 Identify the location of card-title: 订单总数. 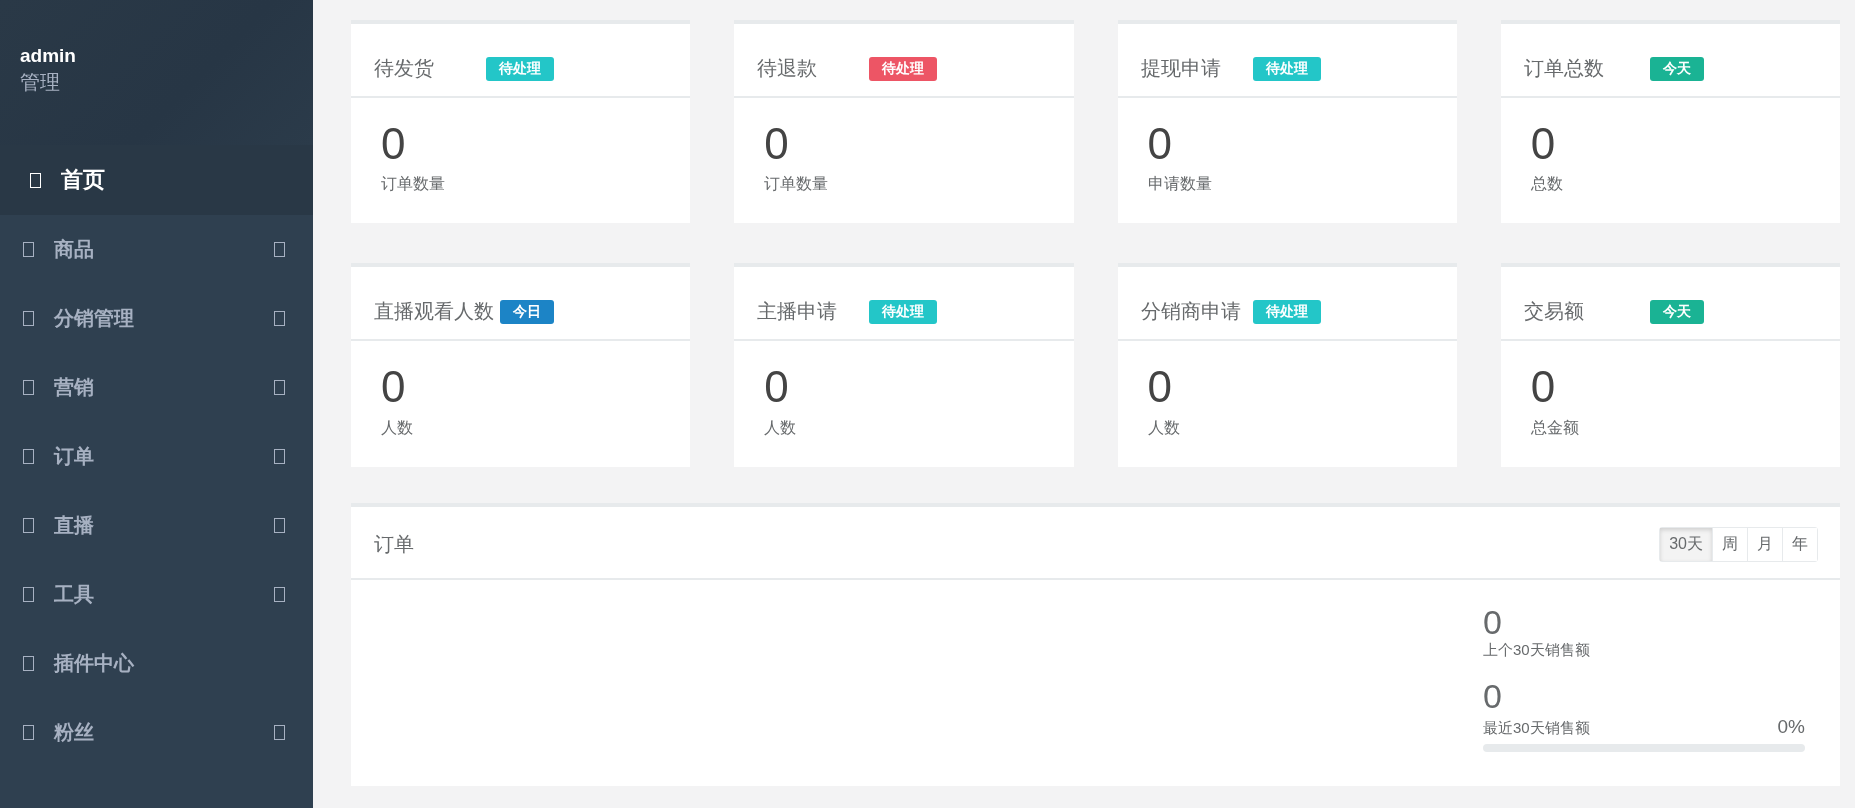
(1563, 68).